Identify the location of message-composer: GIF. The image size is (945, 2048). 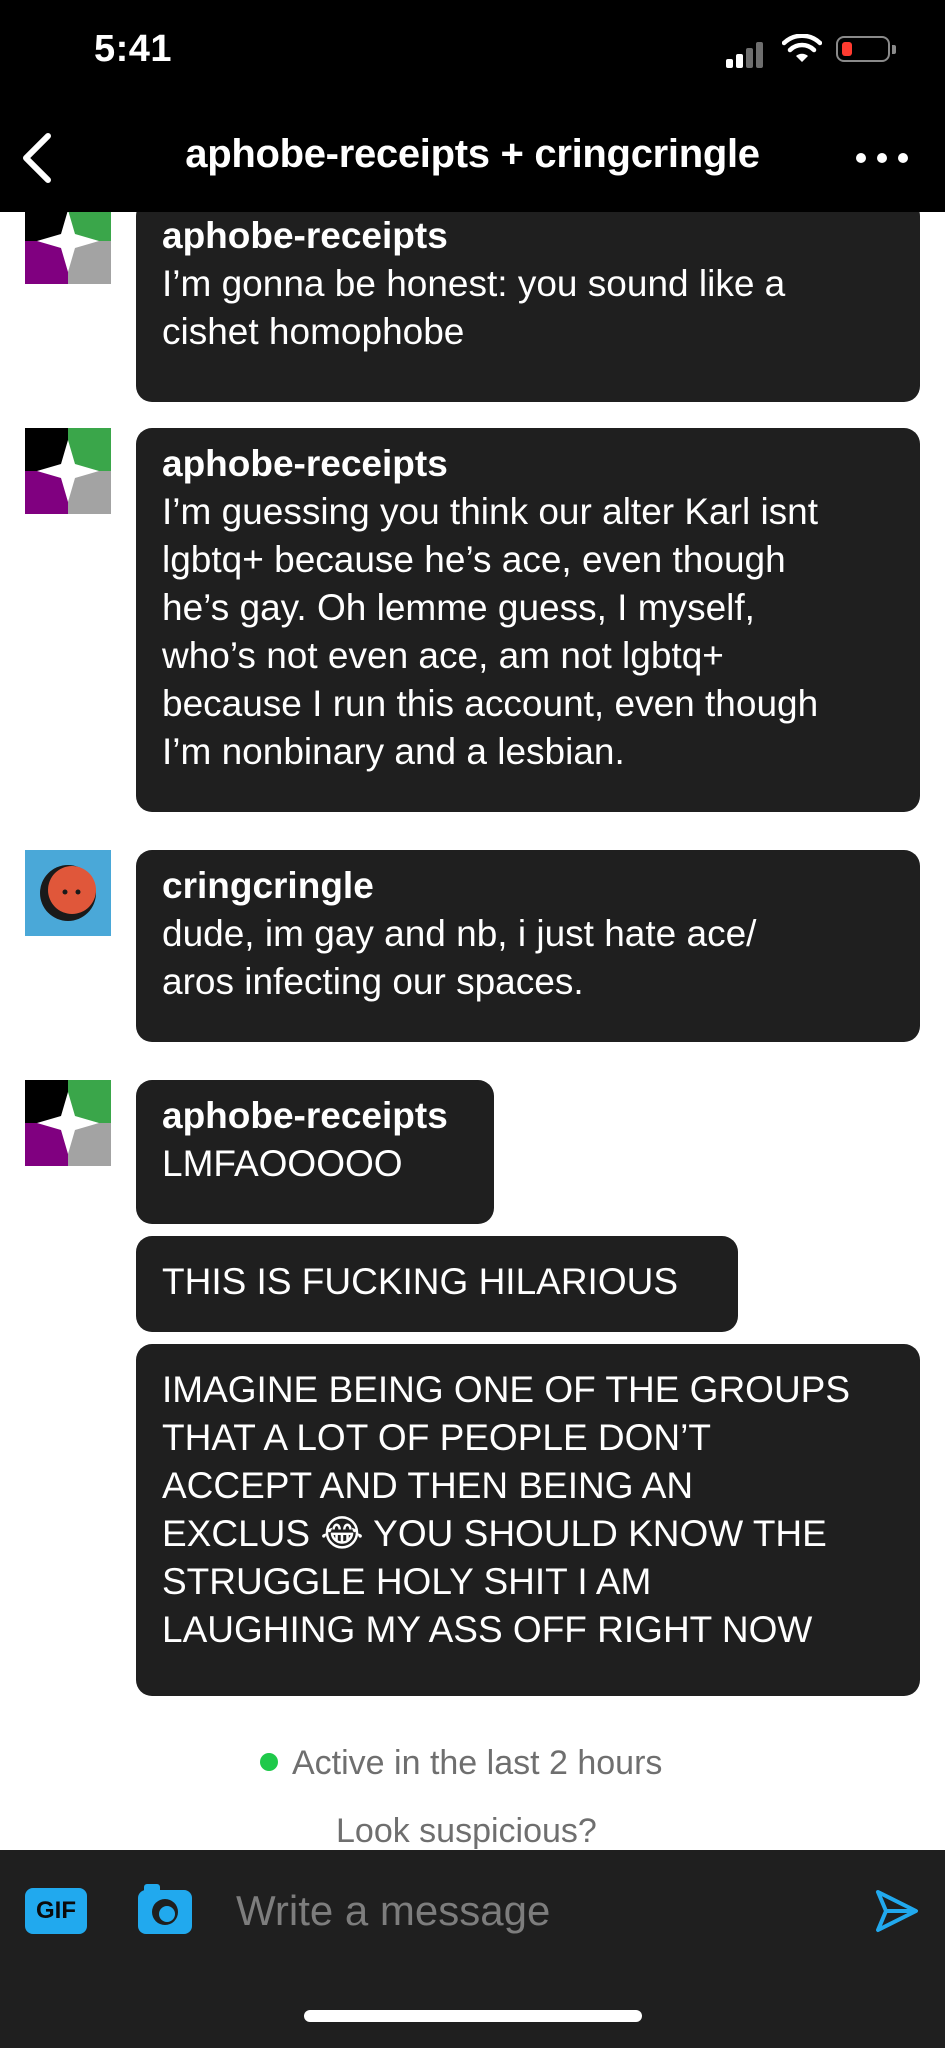
(472, 1949).